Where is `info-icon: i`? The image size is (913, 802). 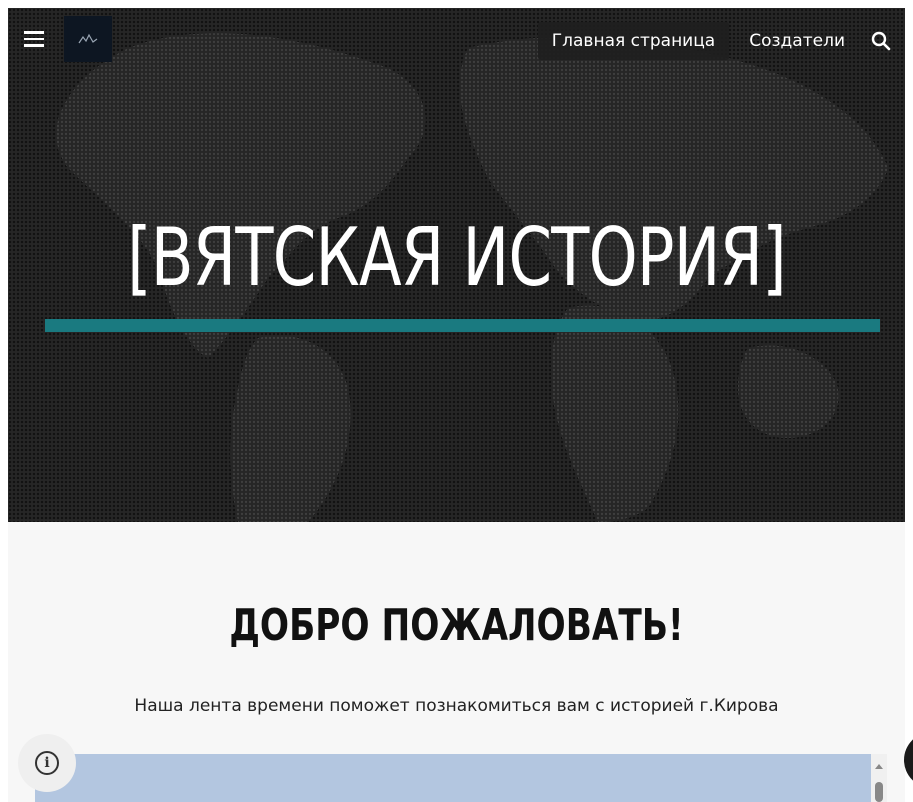
info-icon: i is located at coordinates (47, 763).